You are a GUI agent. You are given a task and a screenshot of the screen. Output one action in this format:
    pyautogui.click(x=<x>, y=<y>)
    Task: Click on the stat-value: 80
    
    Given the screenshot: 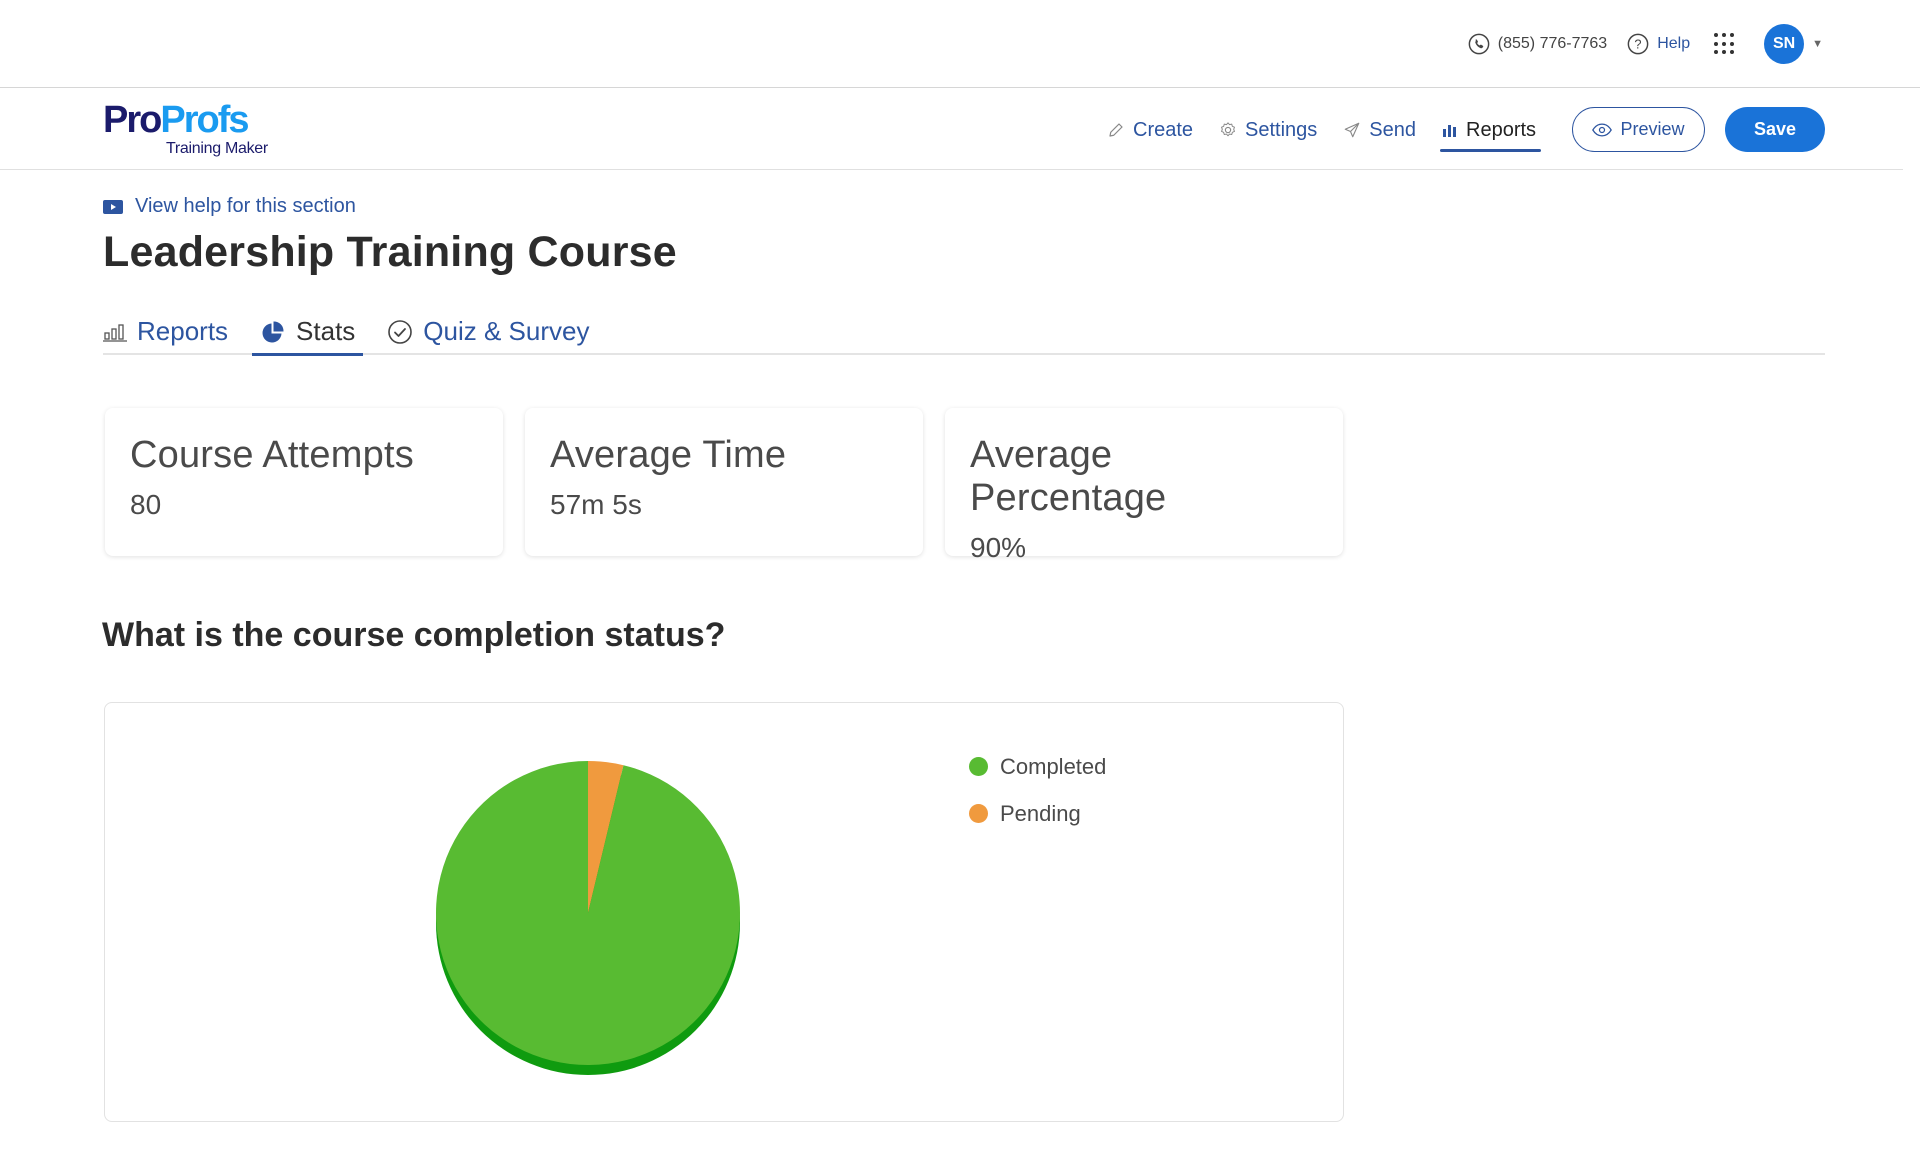 What is the action you would take?
    pyautogui.click(x=146, y=504)
    